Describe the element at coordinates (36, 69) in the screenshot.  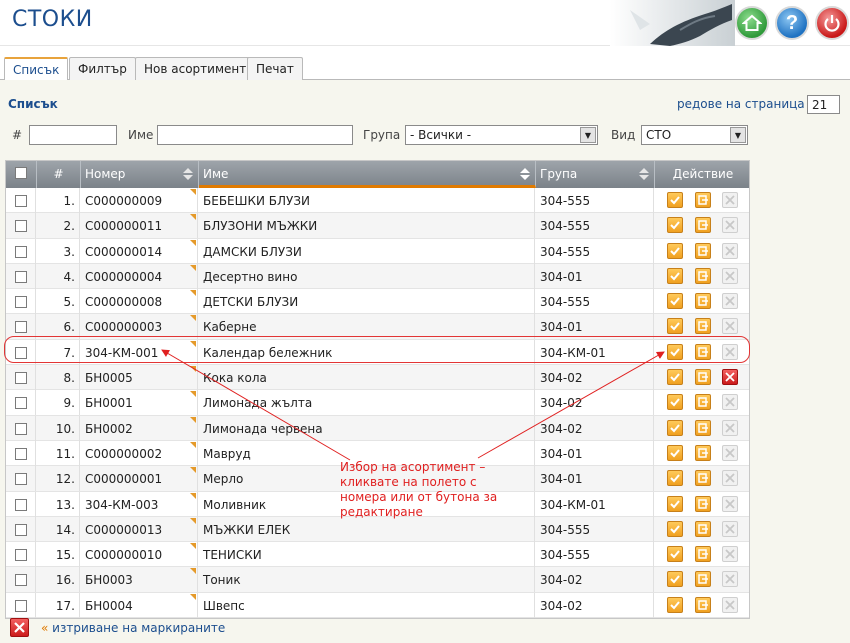
I see `tab-list: Списък` at that location.